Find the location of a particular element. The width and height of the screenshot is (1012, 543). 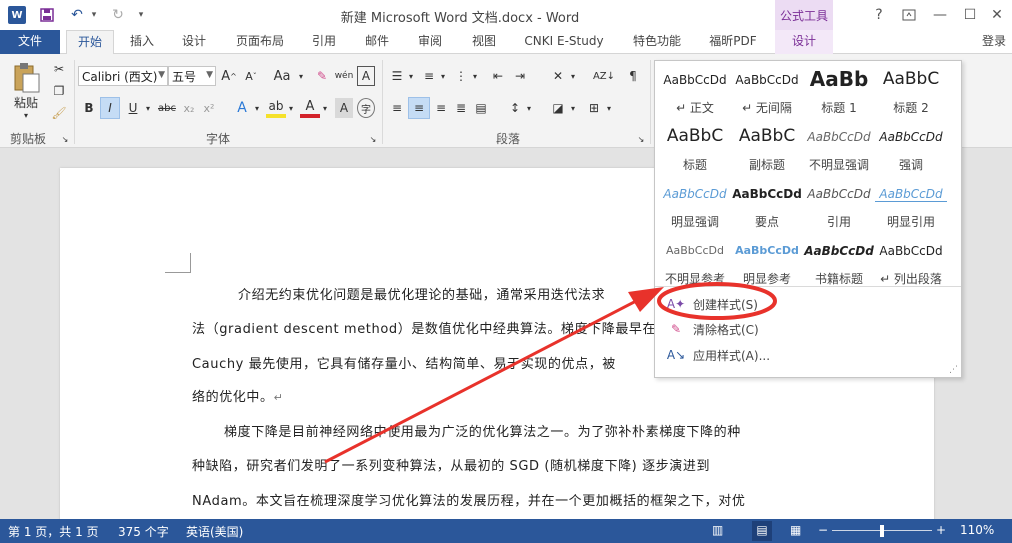

document-line: 介绍无约束优化问题是最优化理论的基础，通常采用迭代法求 is located at coordinates (421, 293).